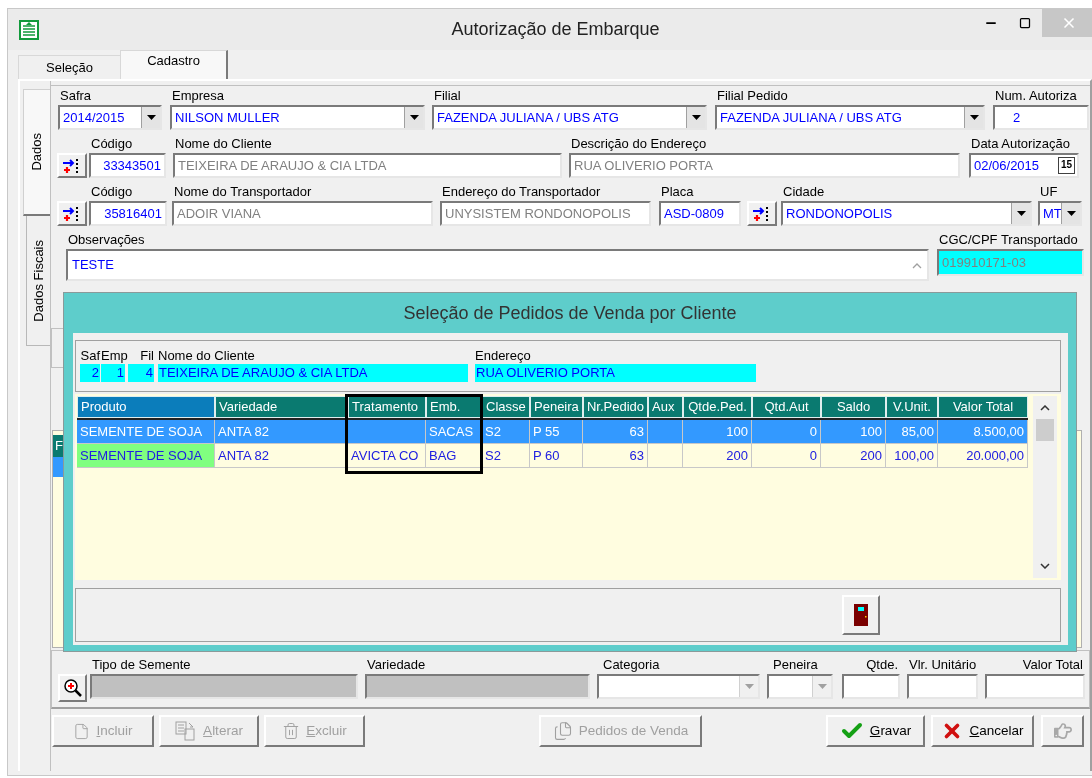 The width and height of the screenshot is (1092, 778). What do you see at coordinates (556, 407) in the screenshot?
I see `column-header: Peneira` at bounding box center [556, 407].